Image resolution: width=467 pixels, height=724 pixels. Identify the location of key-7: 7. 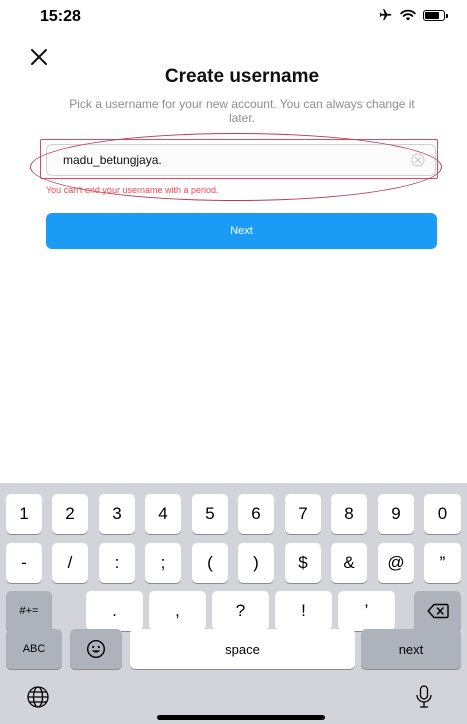
(303, 514).